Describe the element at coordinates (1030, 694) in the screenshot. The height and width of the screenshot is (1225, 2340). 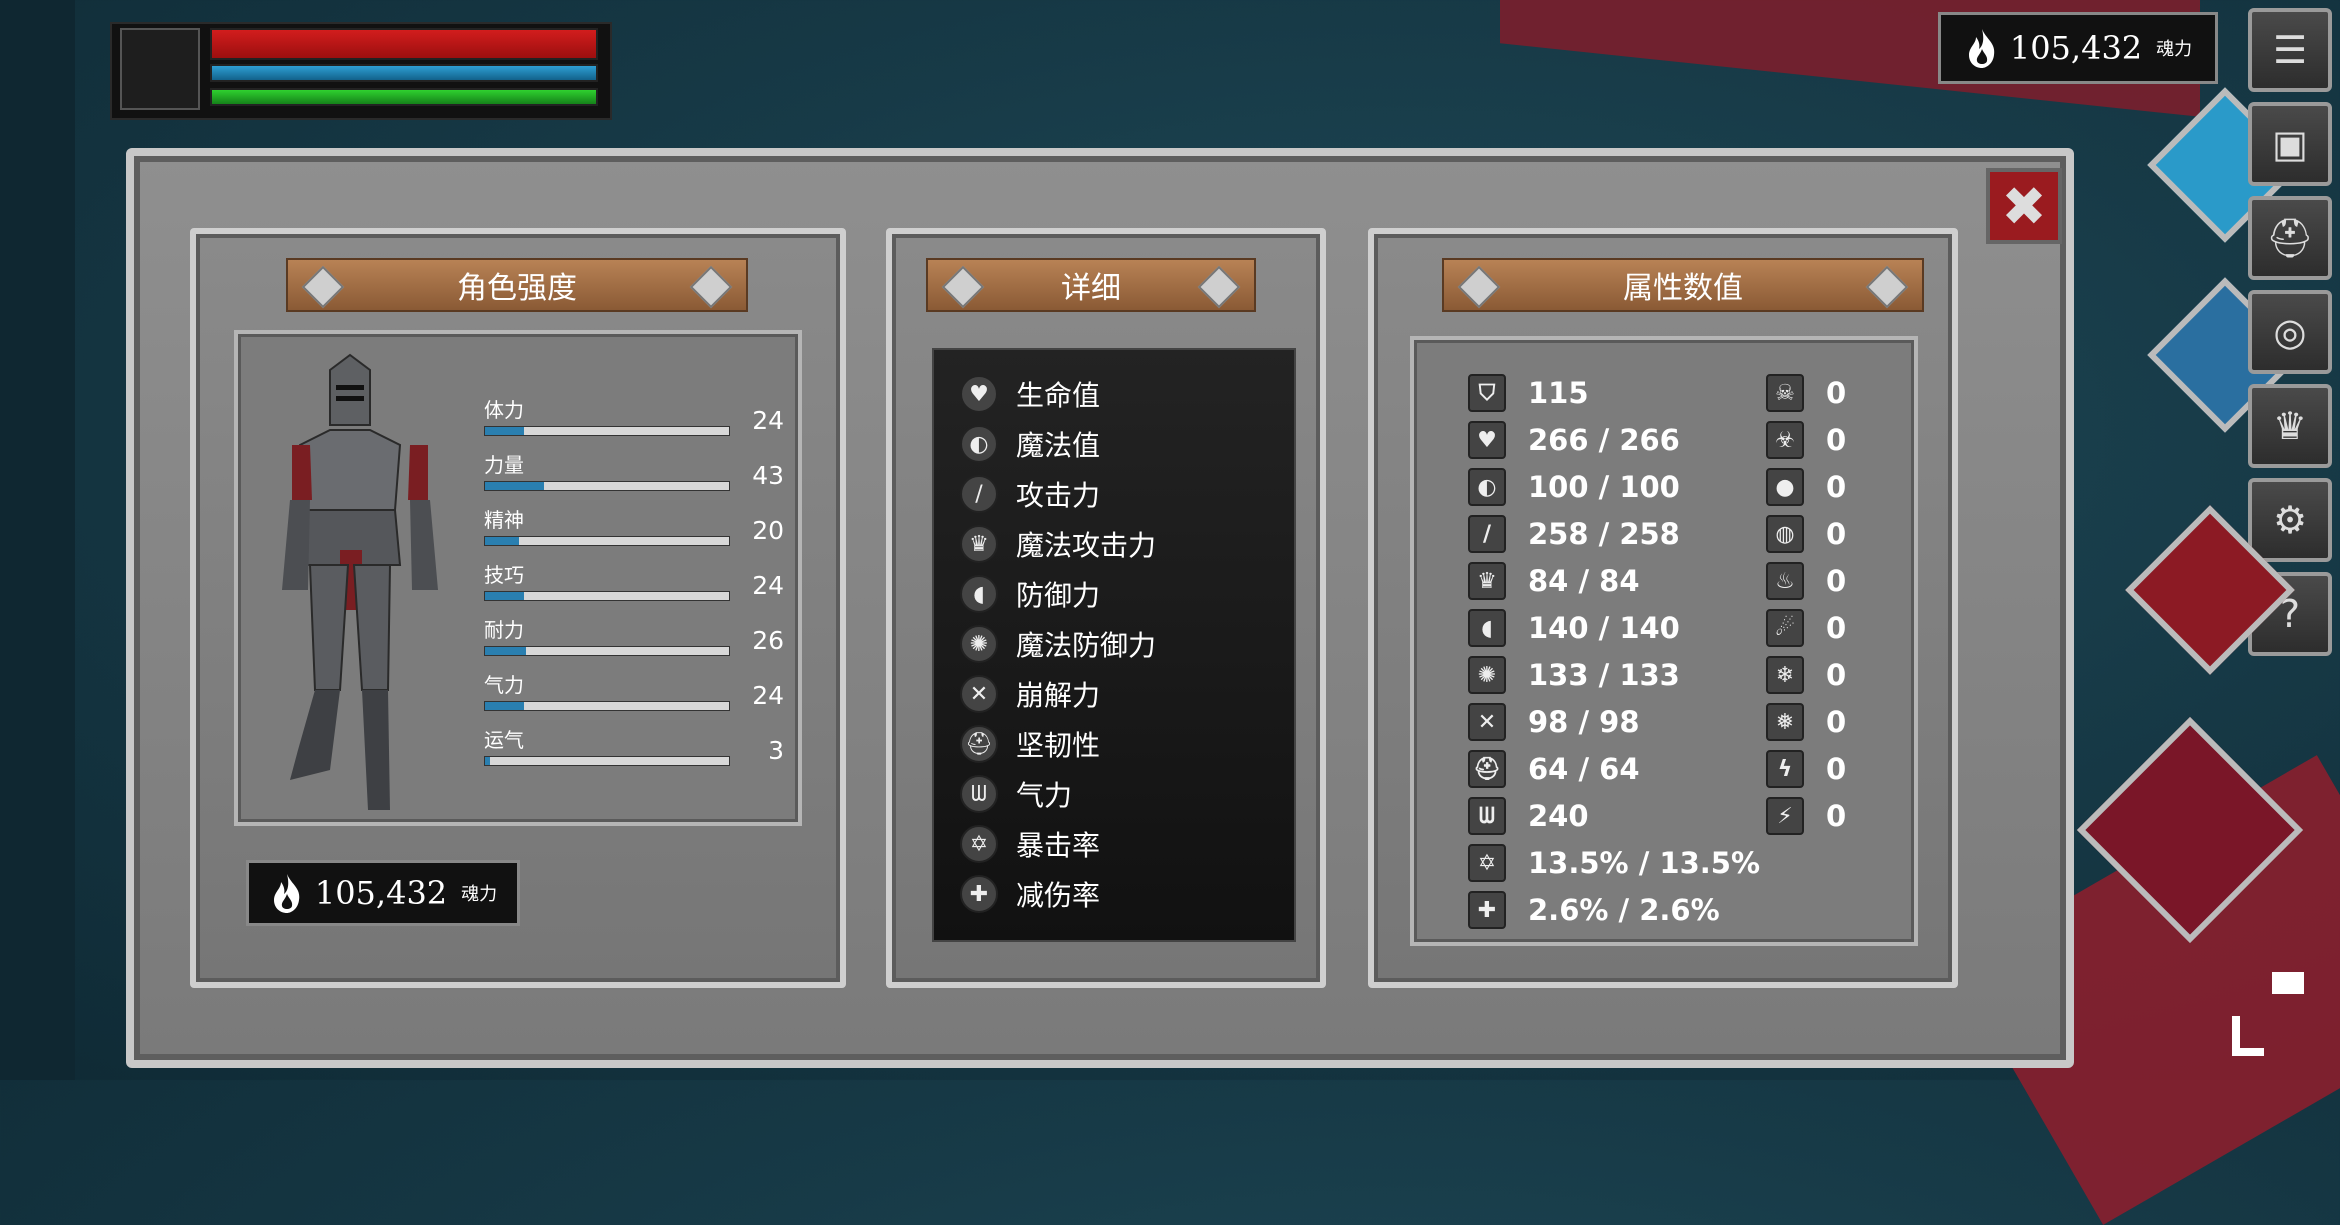
I see `detail-item: ✕ 崩解力` at that location.